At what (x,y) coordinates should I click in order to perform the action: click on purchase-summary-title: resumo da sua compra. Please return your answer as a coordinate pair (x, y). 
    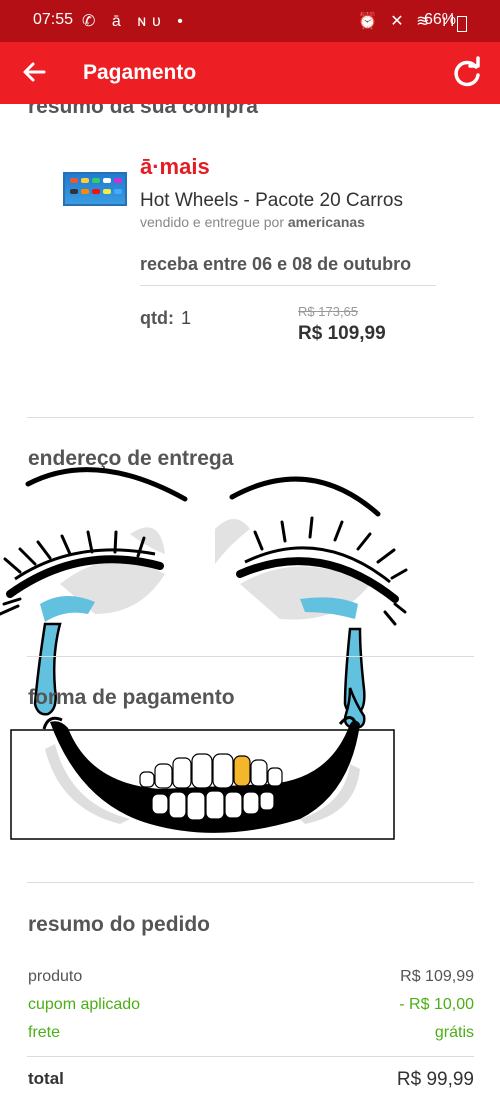
    Looking at the image, I should click on (143, 111).